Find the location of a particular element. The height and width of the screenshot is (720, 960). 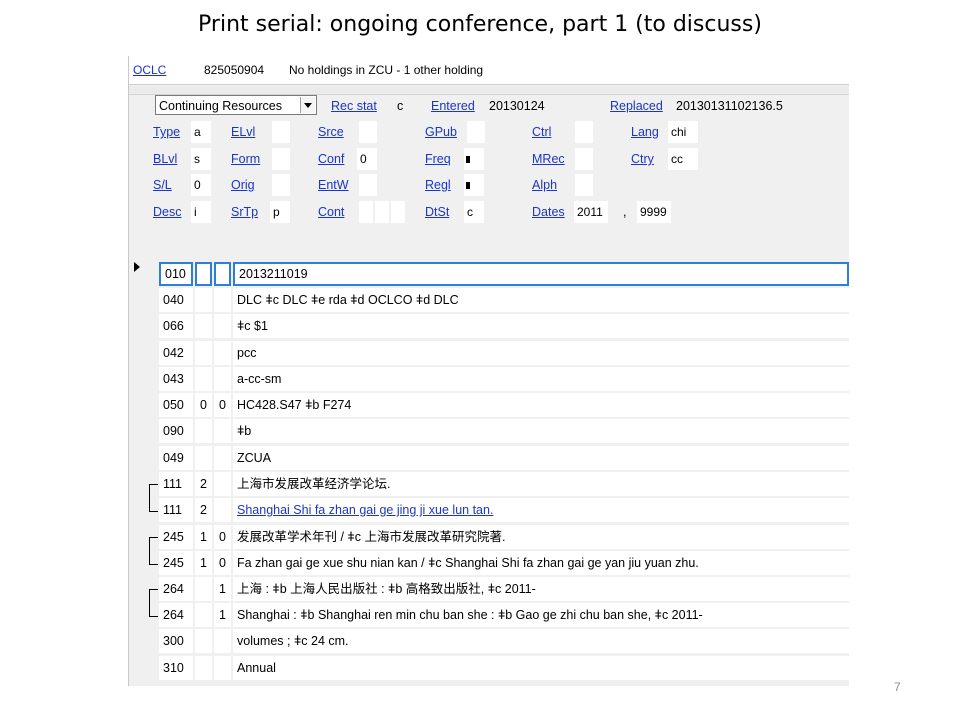

srtp-field: p is located at coordinates (280, 212).